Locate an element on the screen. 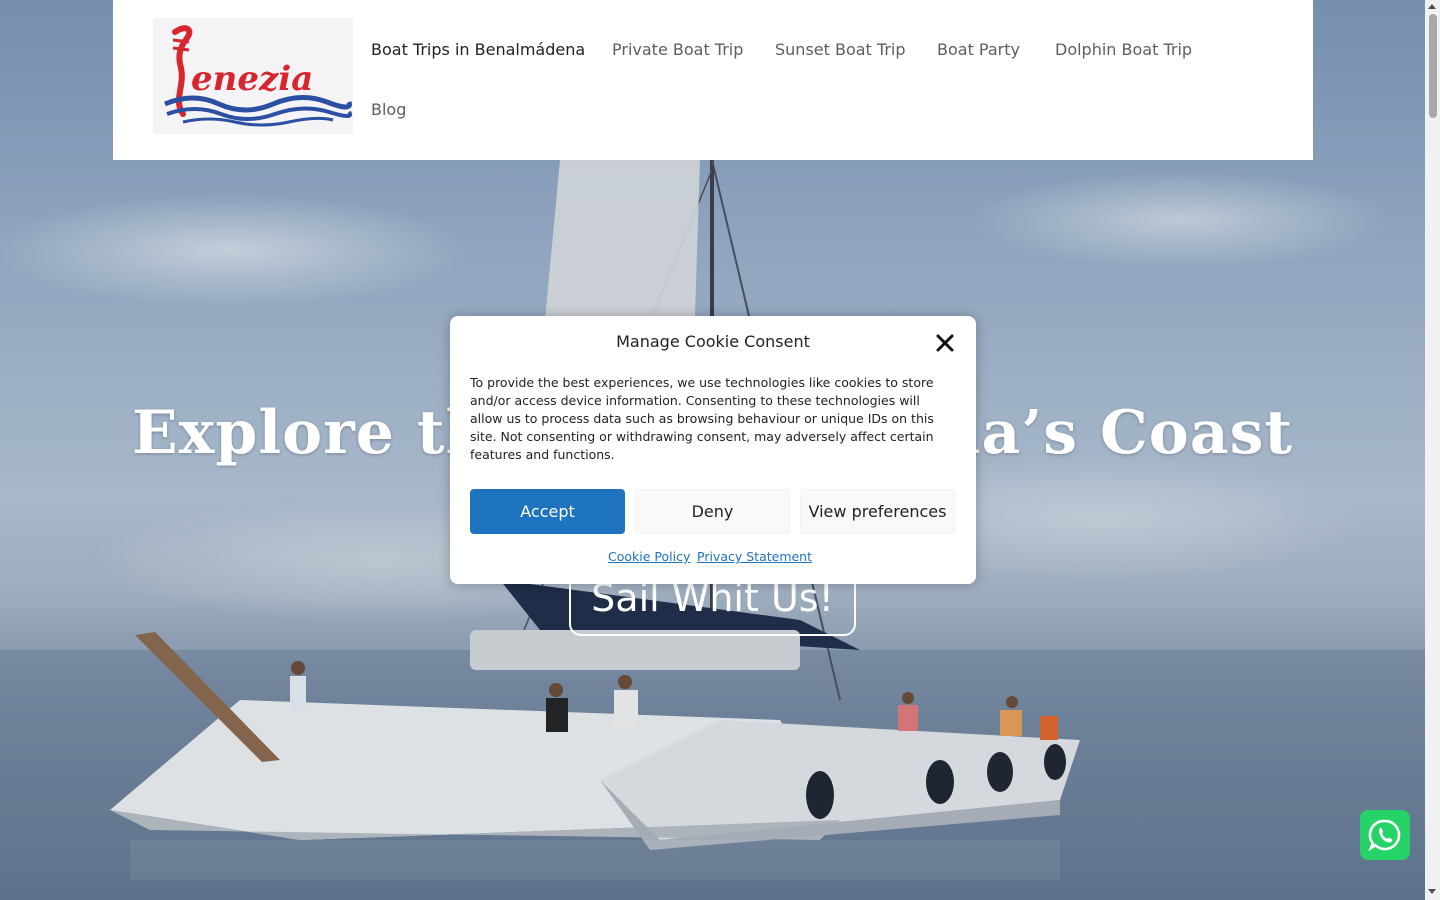  nav-item-sunset-boat-trip: Sunset Boat Trip is located at coordinates (840, 49).